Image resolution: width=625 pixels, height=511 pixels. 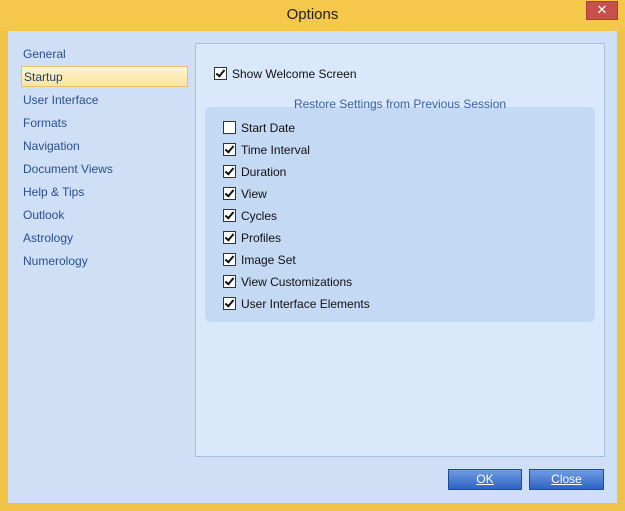 What do you see at coordinates (400, 104) in the screenshot?
I see `group-title: Restore Settings from Previous Session` at bounding box center [400, 104].